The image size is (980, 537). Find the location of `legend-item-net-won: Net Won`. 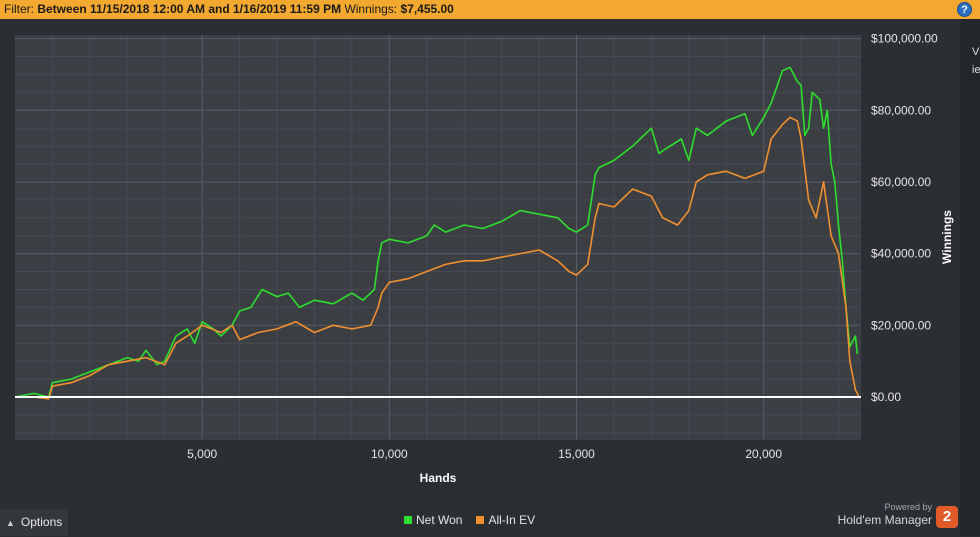

legend-item-net-won: Net Won is located at coordinates (433, 520).